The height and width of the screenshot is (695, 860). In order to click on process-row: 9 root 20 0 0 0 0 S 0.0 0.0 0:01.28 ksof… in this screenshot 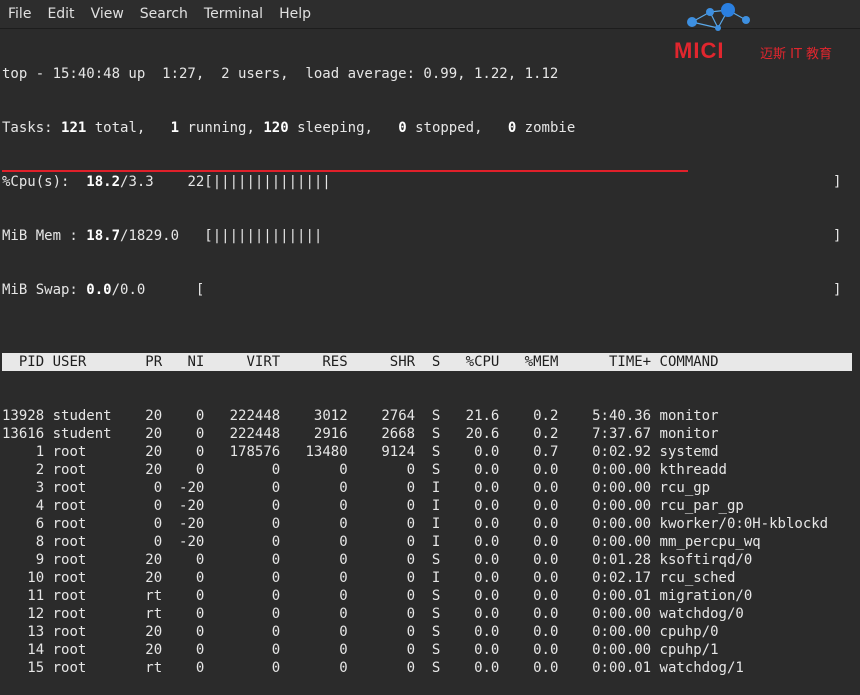, I will do `click(430, 560)`.